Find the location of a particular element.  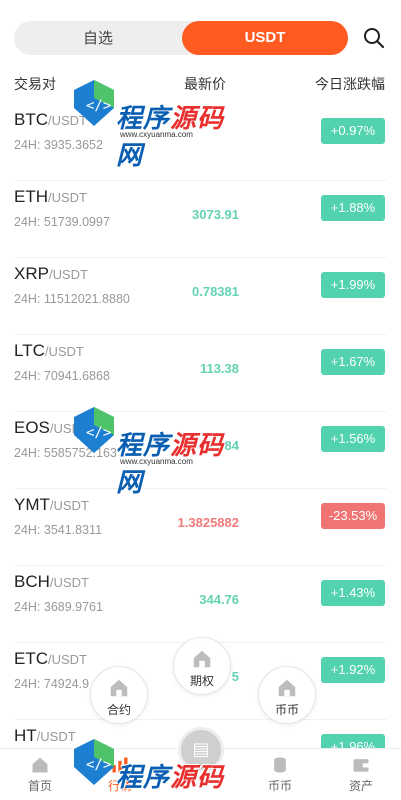

fab-coin-label: 币币 is located at coordinates (286, 710).